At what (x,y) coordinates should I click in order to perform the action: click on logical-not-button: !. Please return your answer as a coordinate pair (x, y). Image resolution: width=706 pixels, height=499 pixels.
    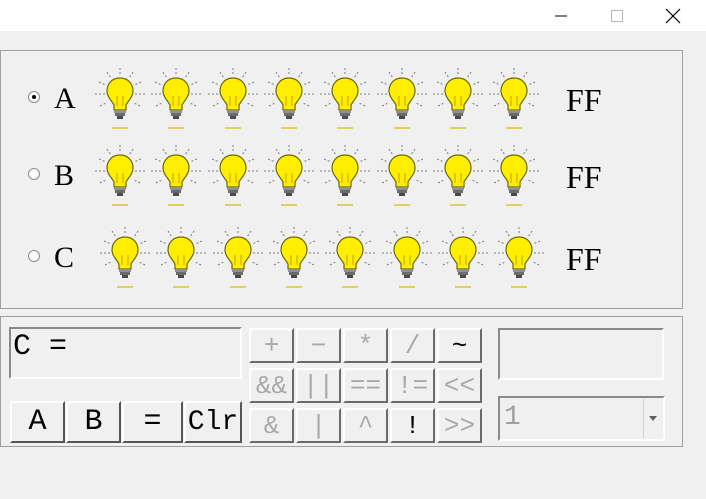
    Looking at the image, I should click on (412, 425).